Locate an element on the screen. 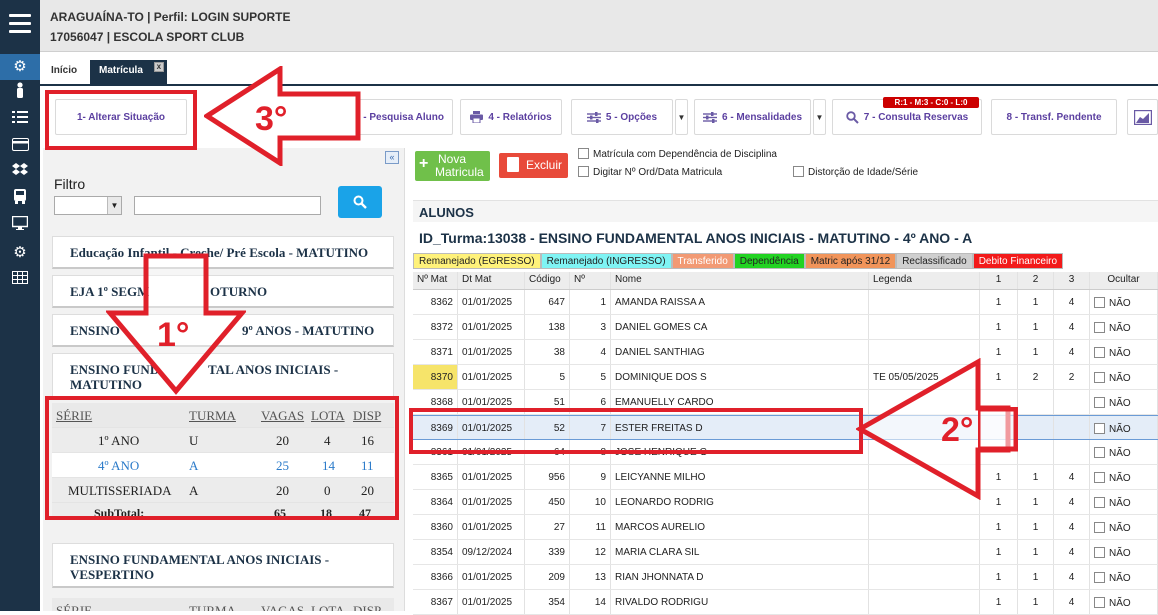  cell-c1: 1 is located at coordinates (999, 527).